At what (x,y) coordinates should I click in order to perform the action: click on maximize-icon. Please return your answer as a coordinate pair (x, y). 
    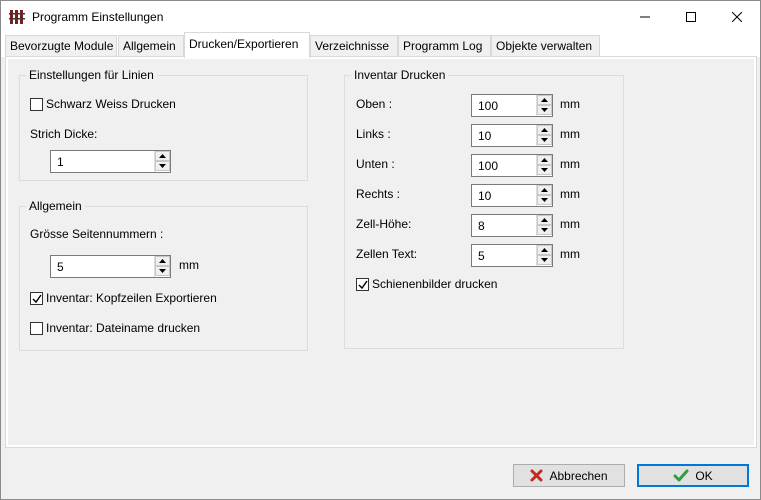
    Looking at the image, I should click on (691, 16).